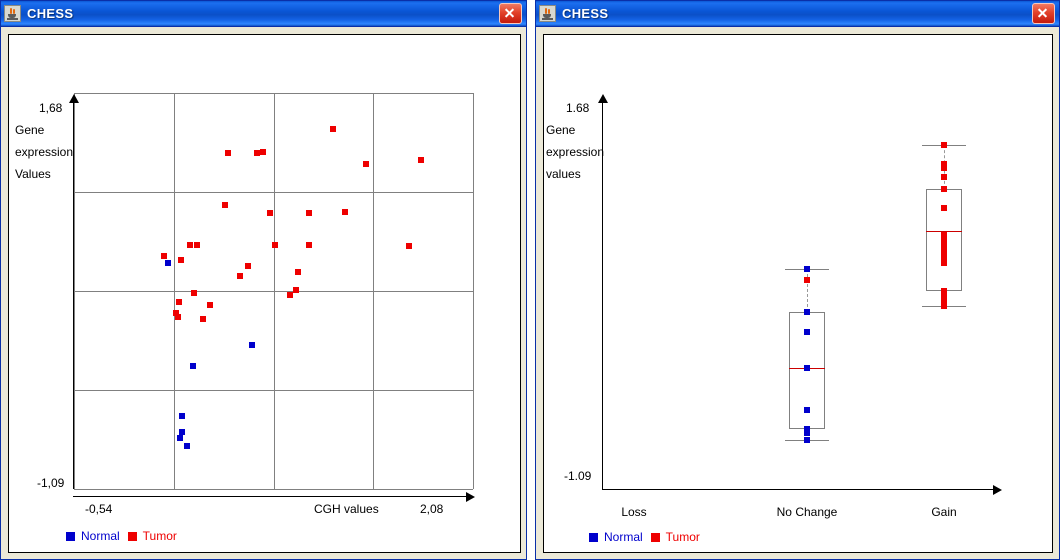 This screenshot has height=560, width=1060. What do you see at coordinates (578, 476) in the screenshot?
I see `y-axis-min-label: -1.09` at bounding box center [578, 476].